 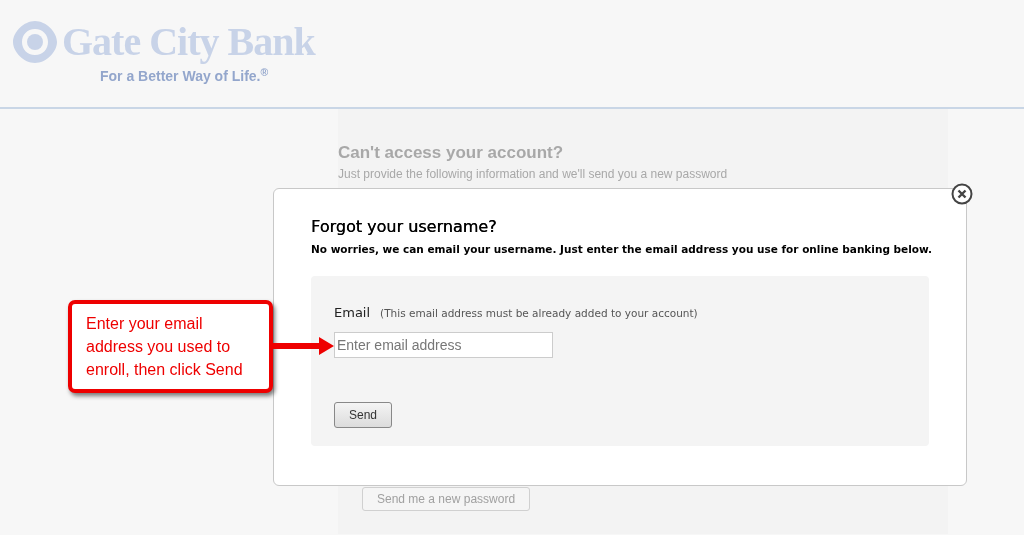 What do you see at coordinates (962, 192) in the screenshot?
I see `close-button` at bounding box center [962, 192].